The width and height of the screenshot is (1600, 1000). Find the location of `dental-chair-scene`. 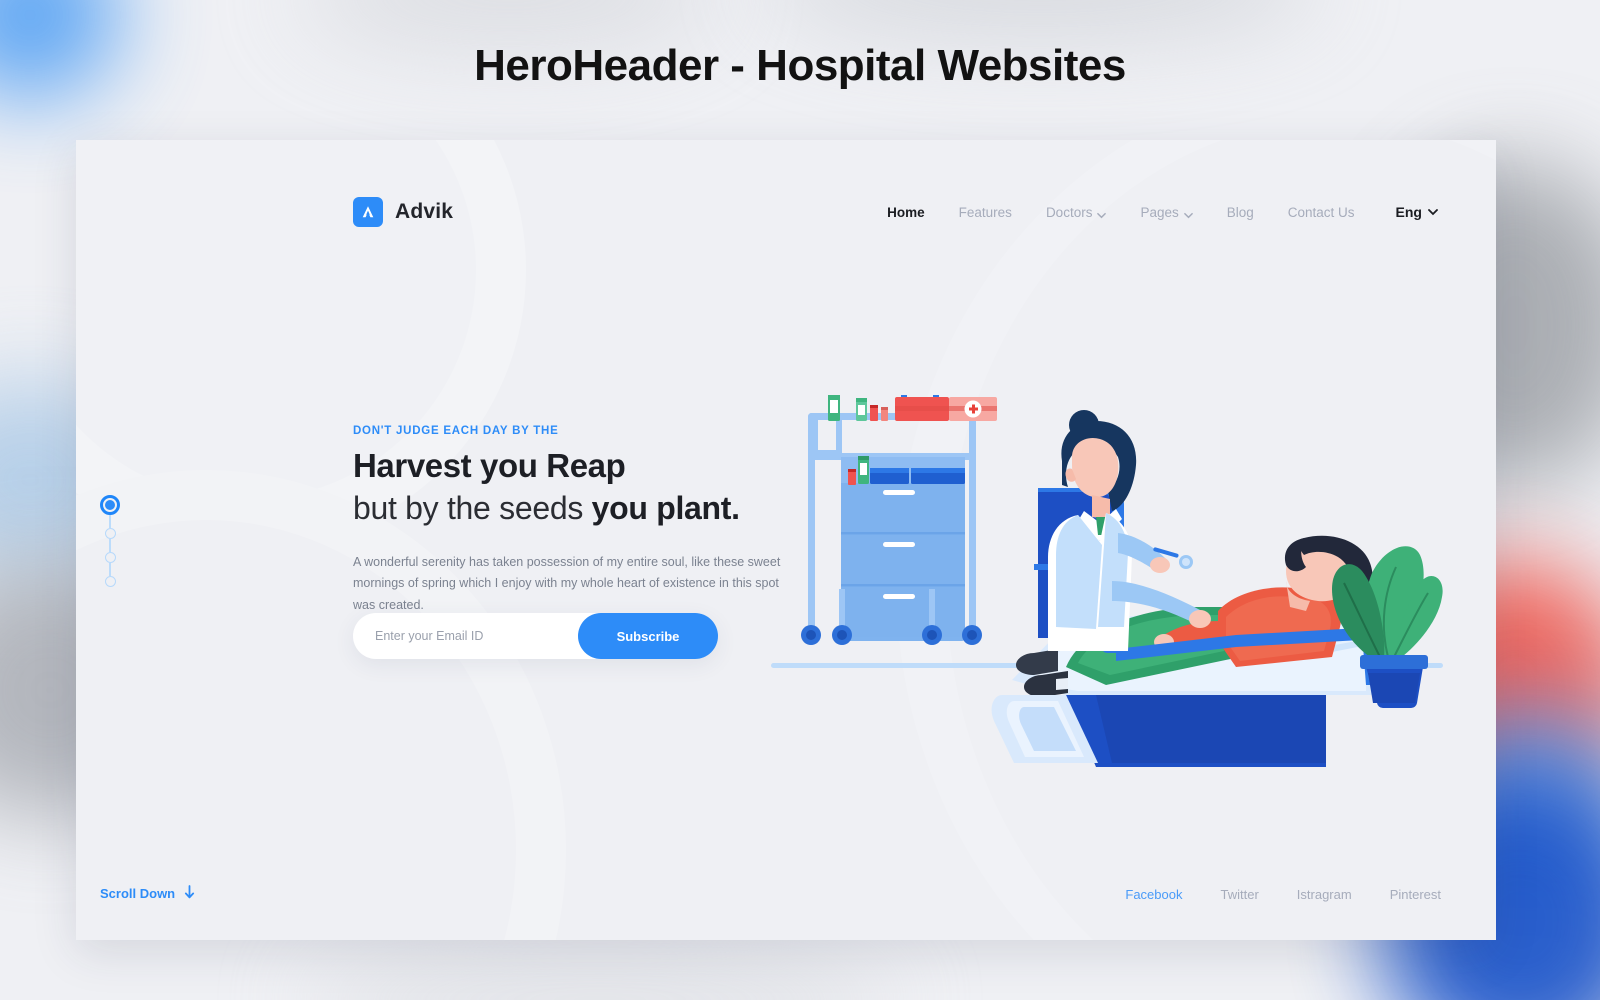

dental-chair-scene is located at coordinates (1184, 588).